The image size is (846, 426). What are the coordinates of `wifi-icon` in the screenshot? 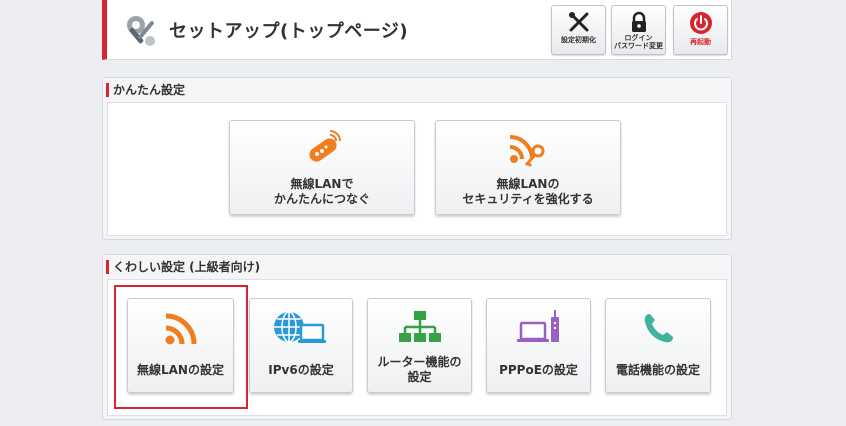 It's located at (180, 329).